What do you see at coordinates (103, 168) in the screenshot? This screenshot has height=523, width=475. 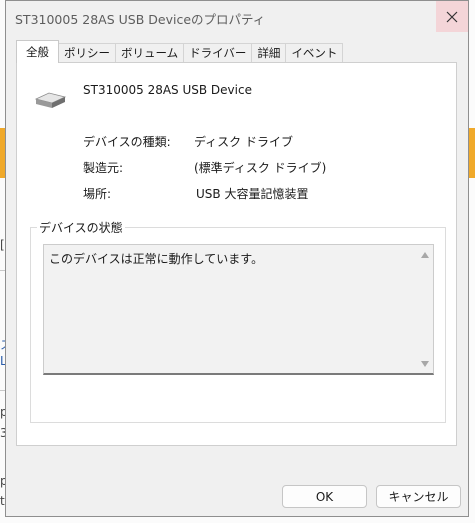 I see `manufacturer-label: 製造元:` at bounding box center [103, 168].